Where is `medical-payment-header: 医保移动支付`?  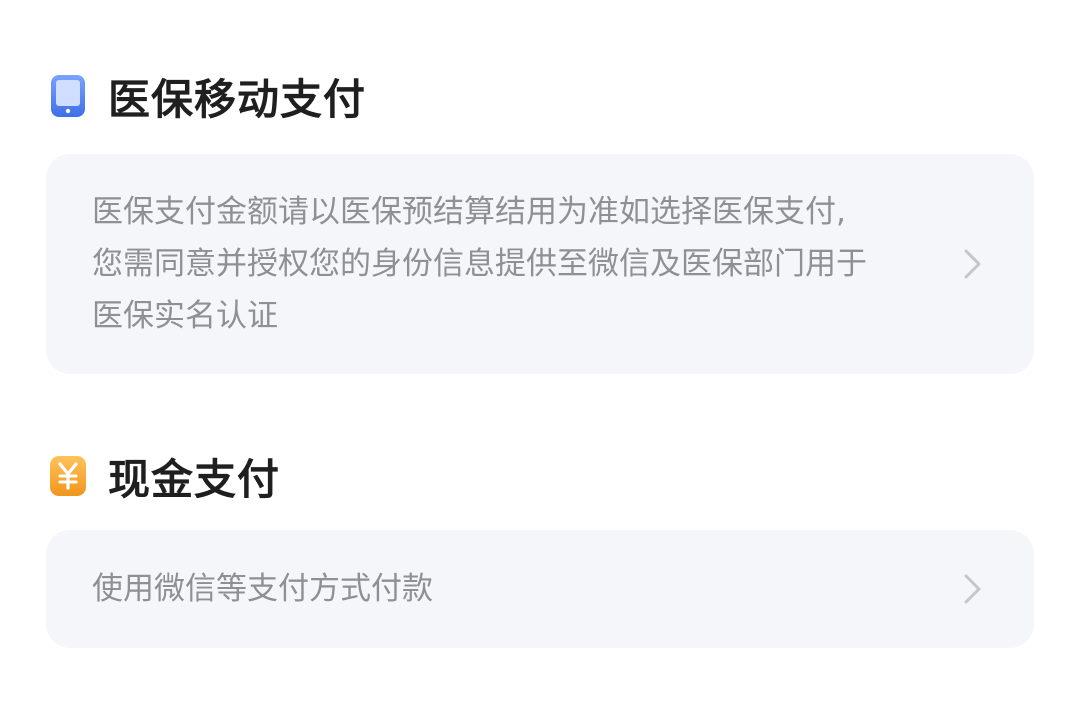
medical-payment-header: 医保移动支付 is located at coordinates (207, 96).